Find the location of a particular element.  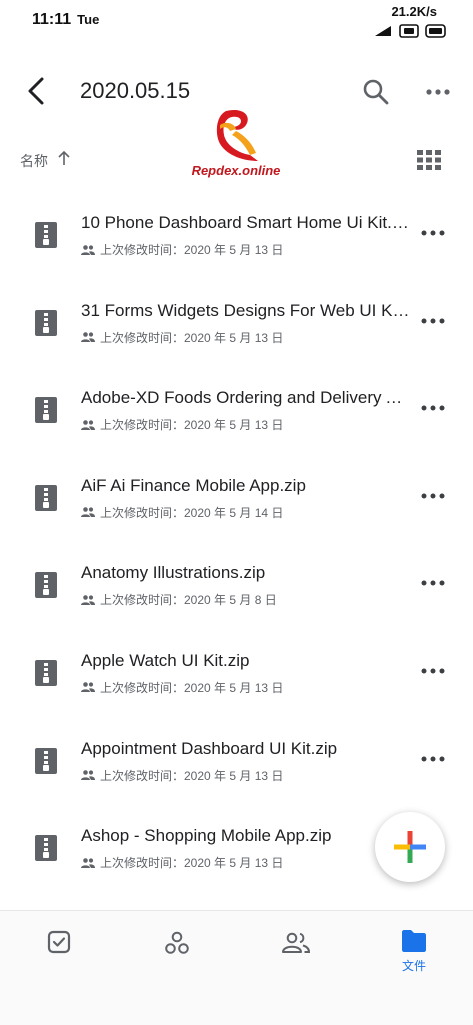

new-button is located at coordinates (410, 847).